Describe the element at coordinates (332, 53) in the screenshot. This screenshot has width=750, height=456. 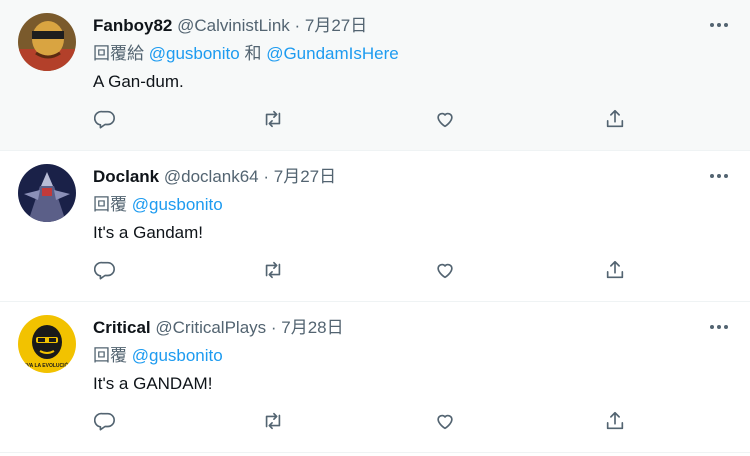
I see `mention-link: @GundamIsHere` at that location.